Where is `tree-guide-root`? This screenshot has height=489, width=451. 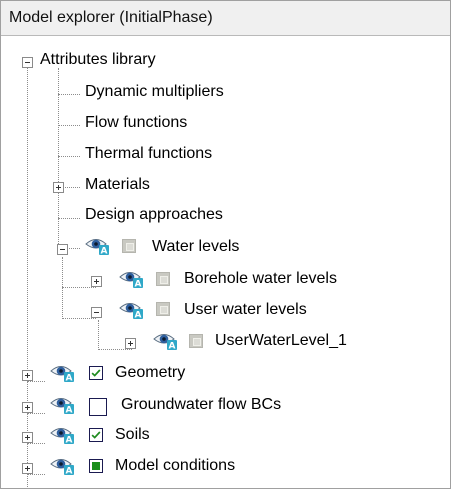
tree-guide-root is located at coordinates (27, 277).